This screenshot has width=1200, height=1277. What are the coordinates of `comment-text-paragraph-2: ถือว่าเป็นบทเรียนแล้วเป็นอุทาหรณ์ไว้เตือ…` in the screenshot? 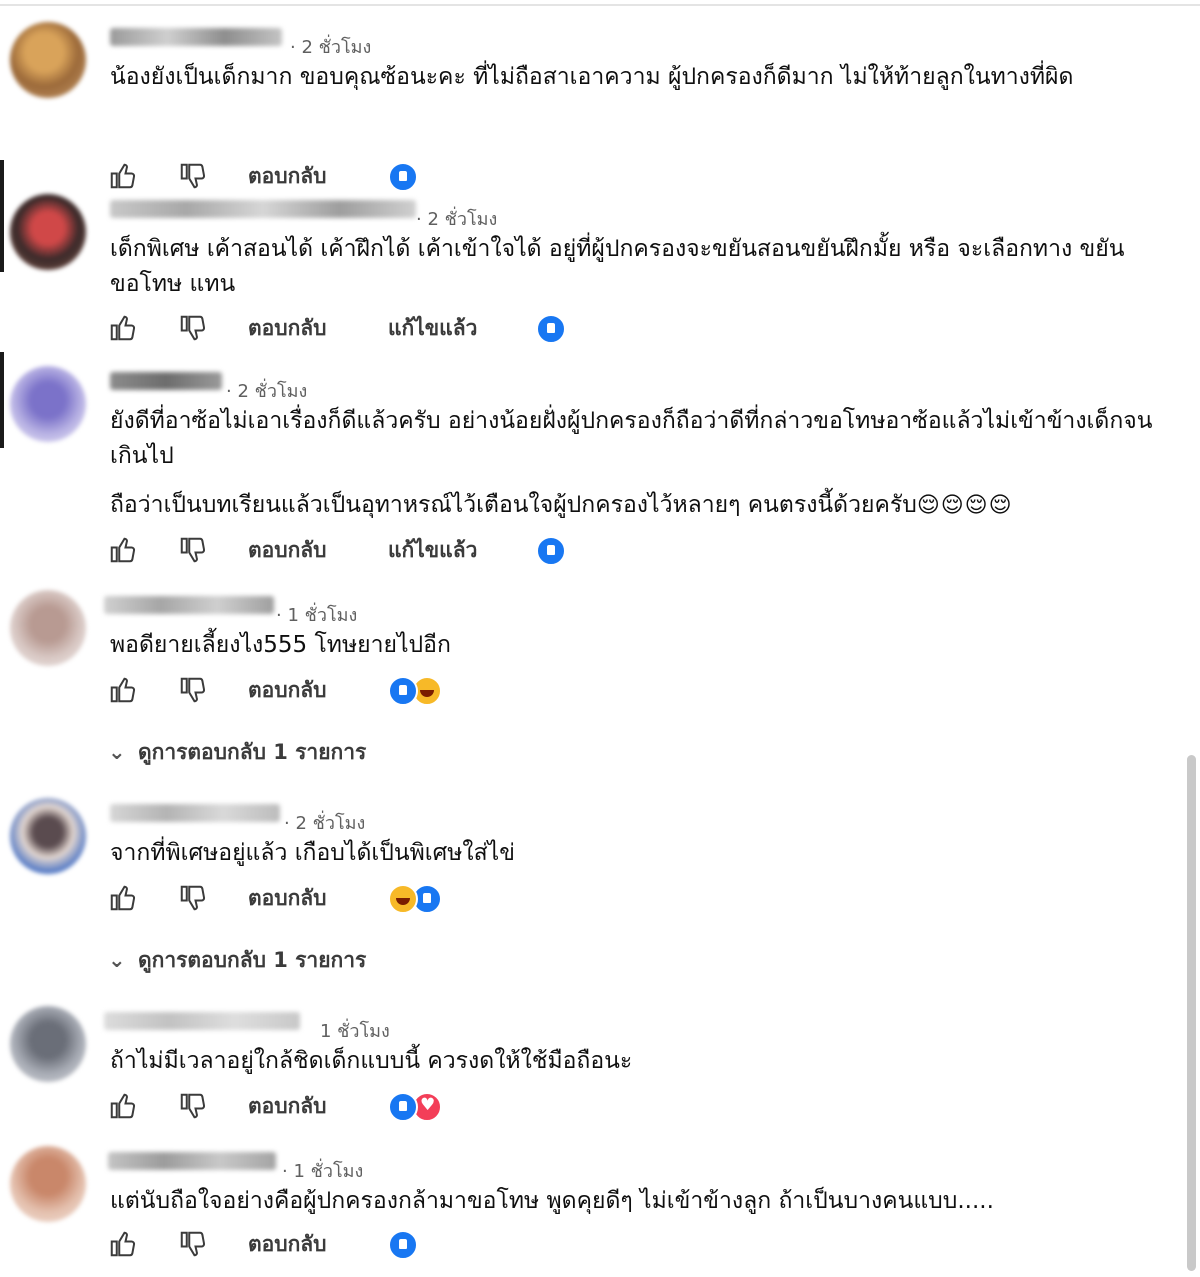 It's located at (635, 505).